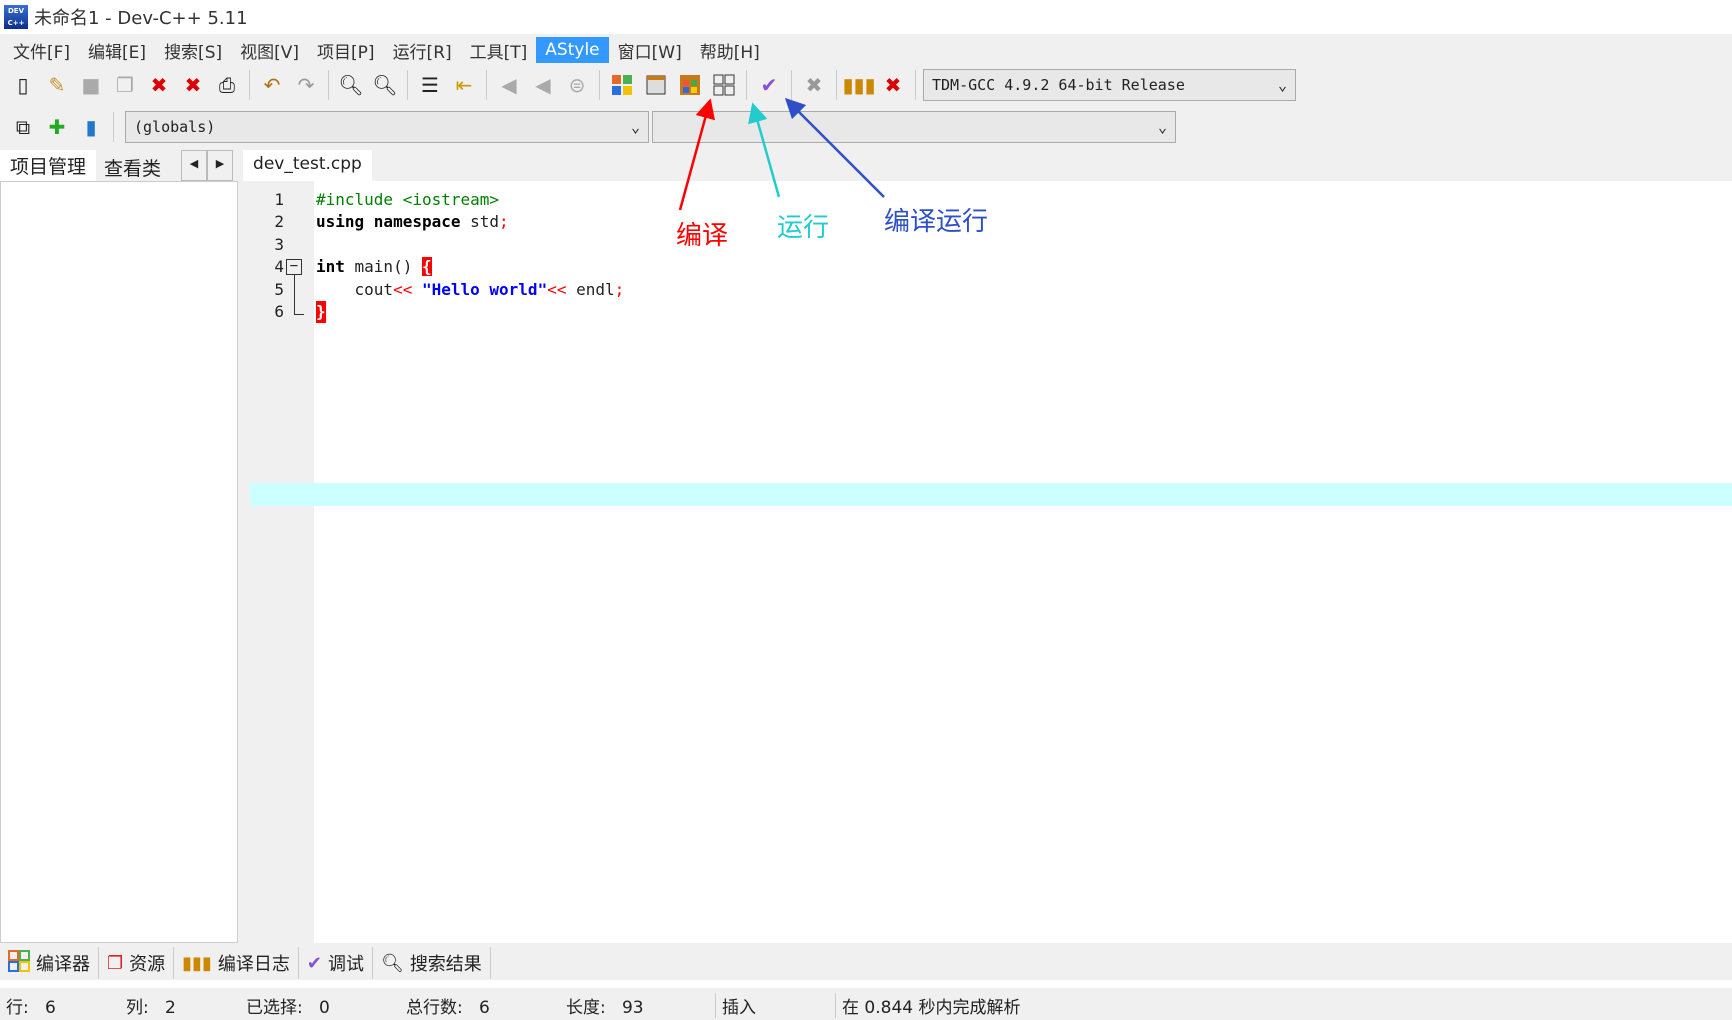 This screenshot has width=1732, height=1020. I want to click on tab-compile-log: ▮▮▮ 编译日志, so click(236, 963).